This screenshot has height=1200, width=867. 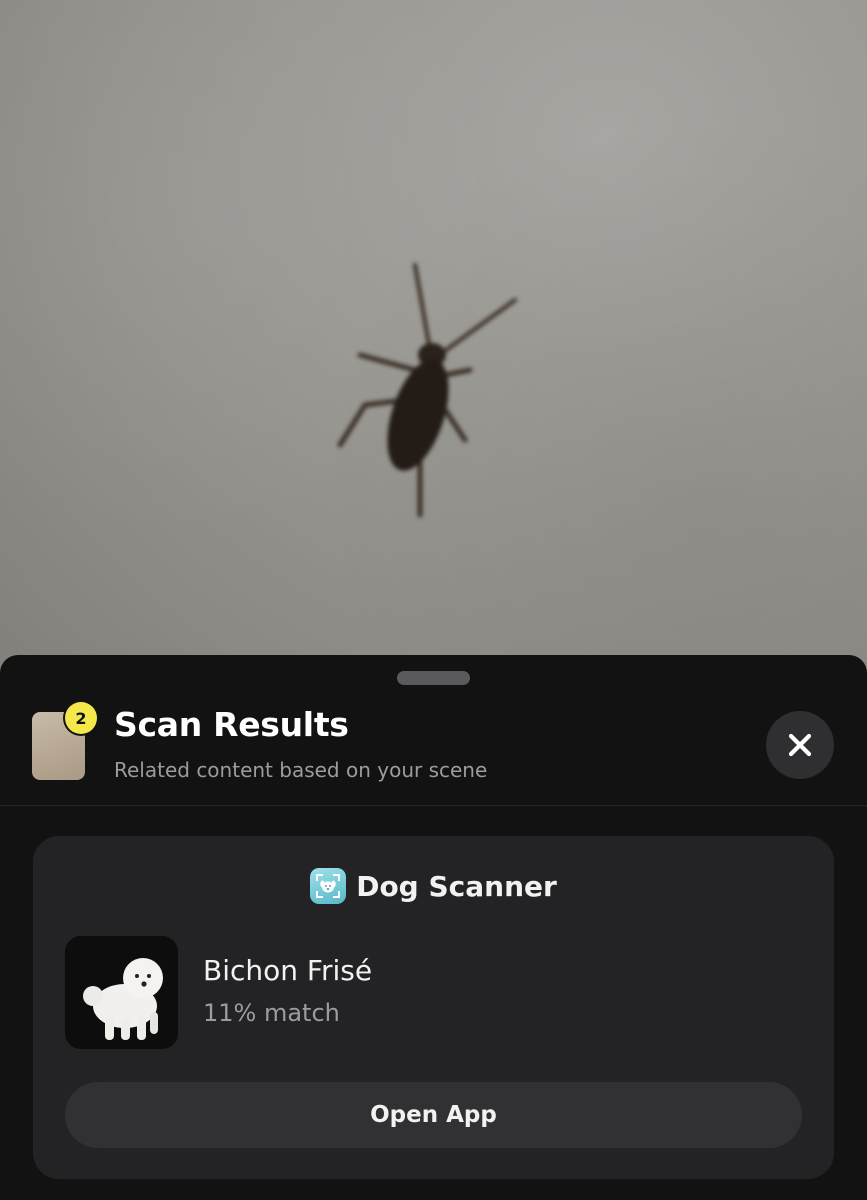 I want to click on app-name: Dog Scanner, so click(x=456, y=886).